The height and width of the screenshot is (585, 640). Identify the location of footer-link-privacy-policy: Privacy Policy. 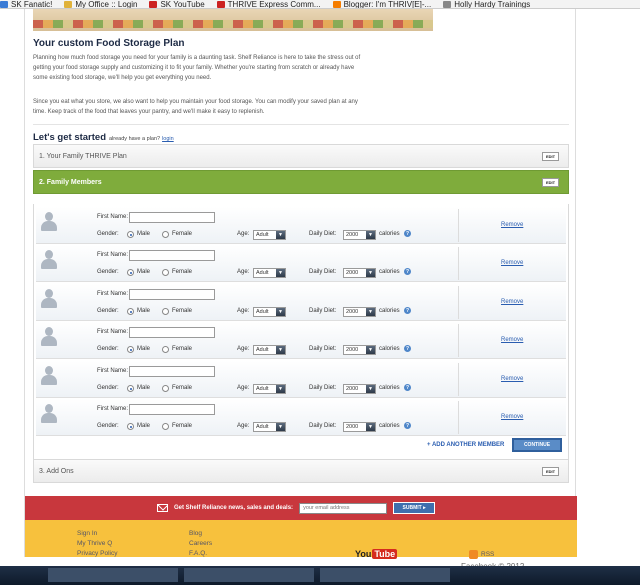
(97, 553).